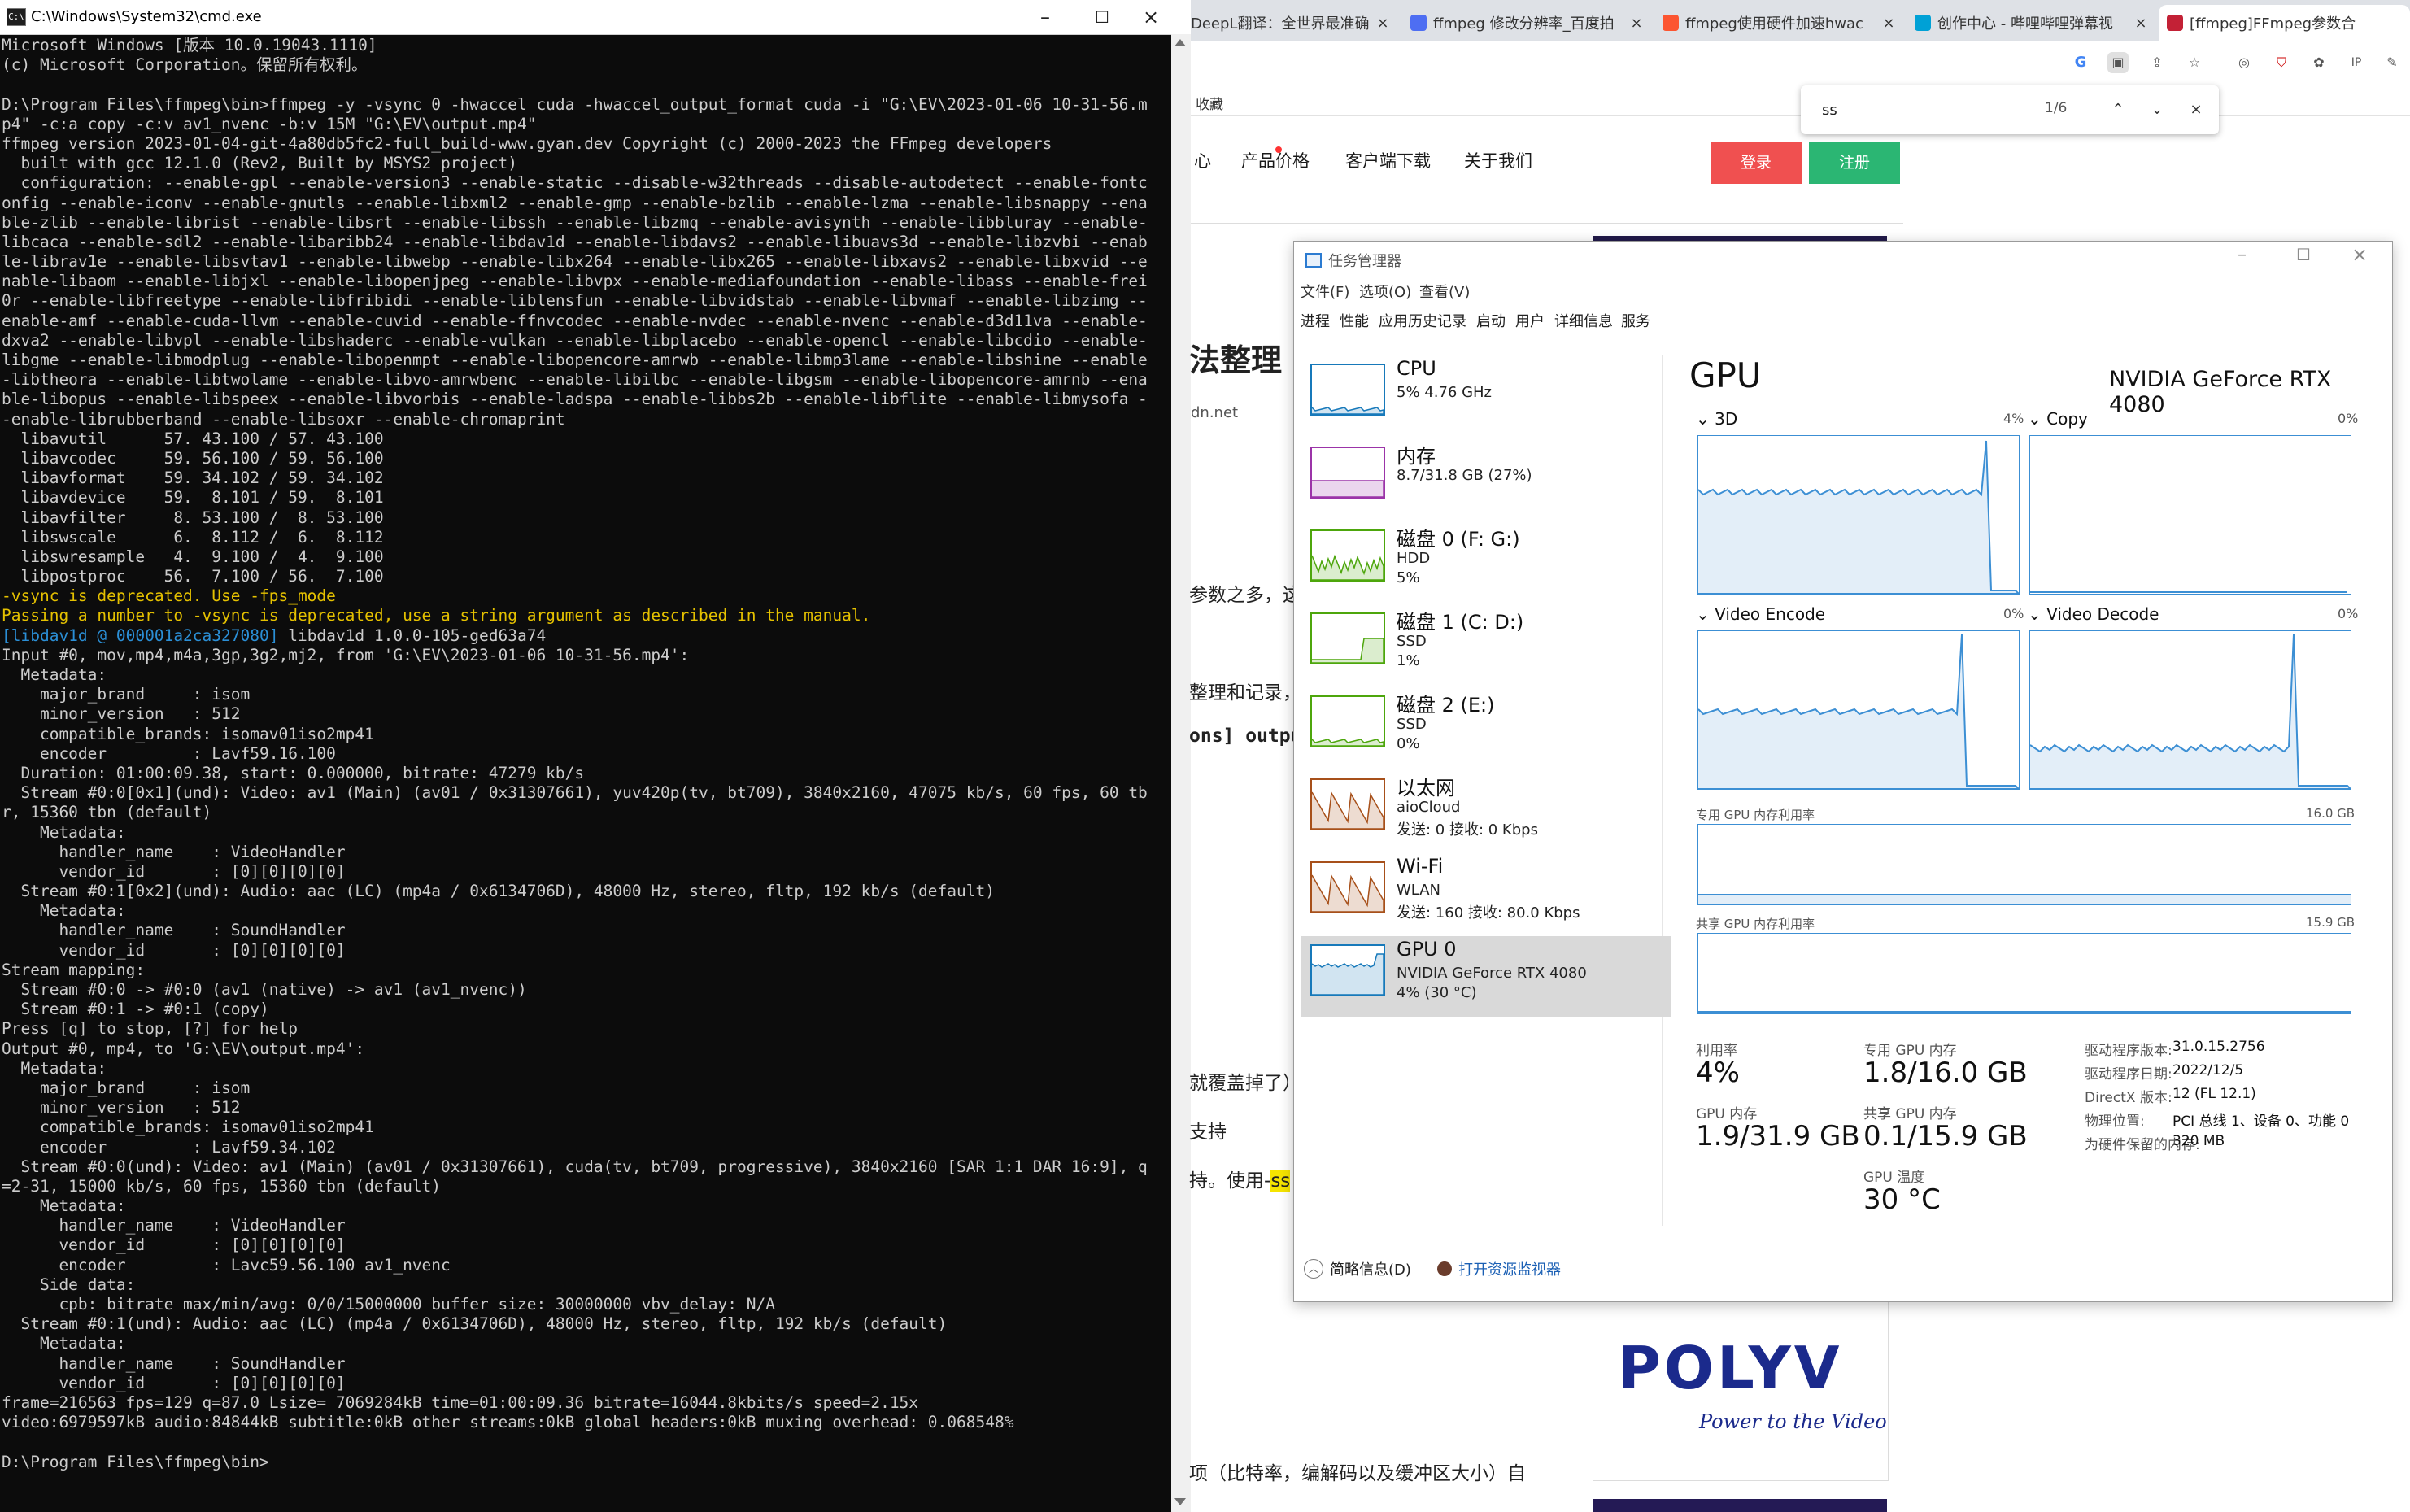 The image size is (2410, 1512). I want to click on bookmark-folder: 收藏, so click(1209, 103).